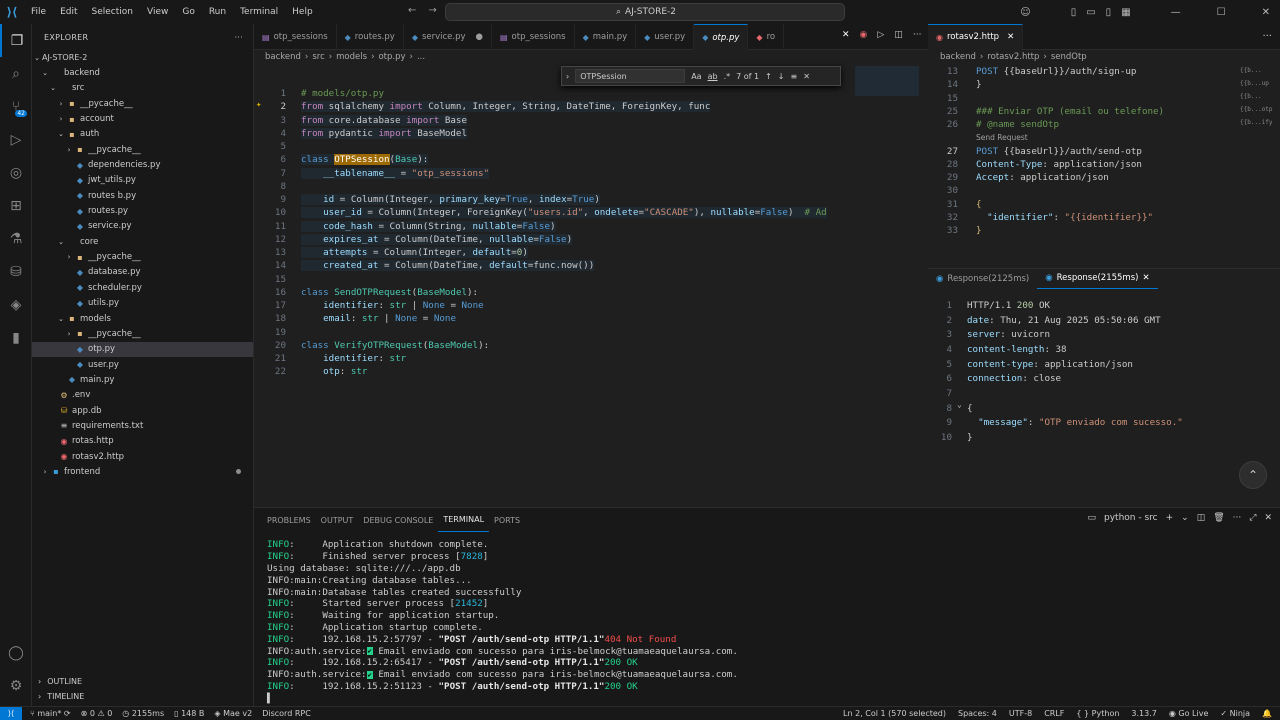  Describe the element at coordinates (189, 713) in the screenshot. I see `size-status: ▯ 148 B` at that location.